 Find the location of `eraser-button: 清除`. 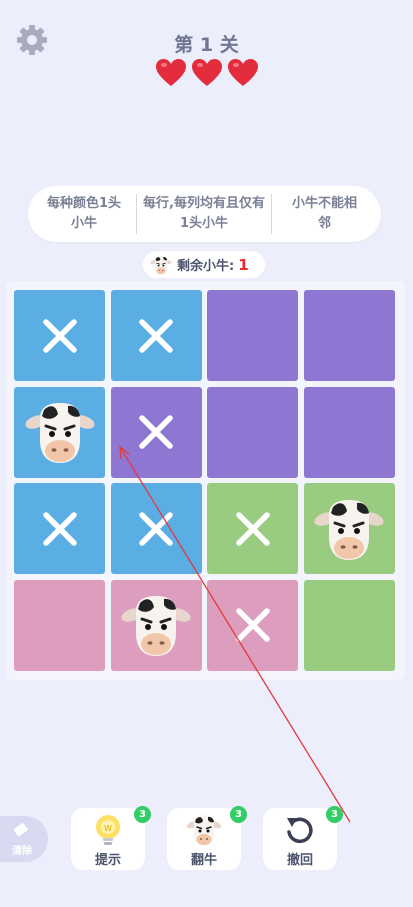

eraser-button: 清除 is located at coordinates (24, 839).